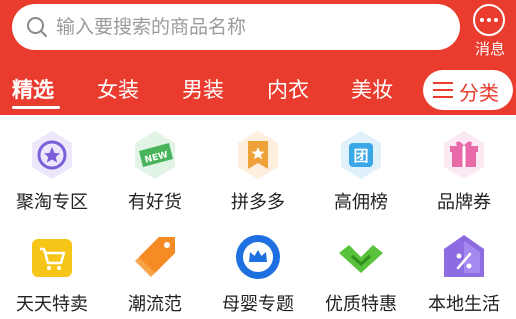 This screenshot has width=516, height=319. What do you see at coordinates (258, 202) in the screenshot?
I see `grid-item-label: 拼多多` at bounding box center [258, 202].